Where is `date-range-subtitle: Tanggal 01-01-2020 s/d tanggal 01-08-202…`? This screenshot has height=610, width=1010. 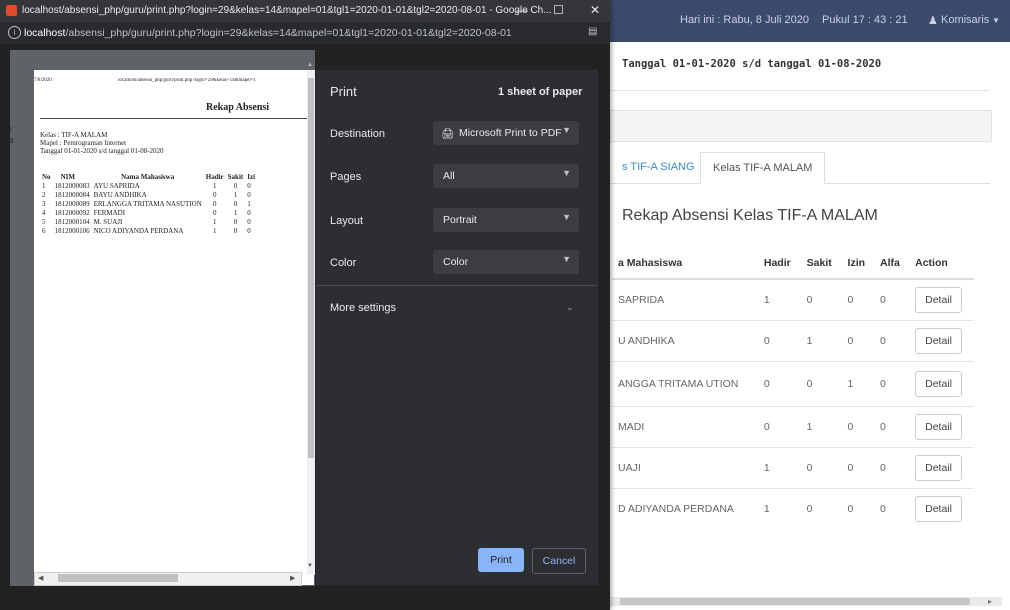
date-range-subtitle: Tanggal 01-01-2020 s/d tanggal 01-08-202… is located at coordinates (752, 64).